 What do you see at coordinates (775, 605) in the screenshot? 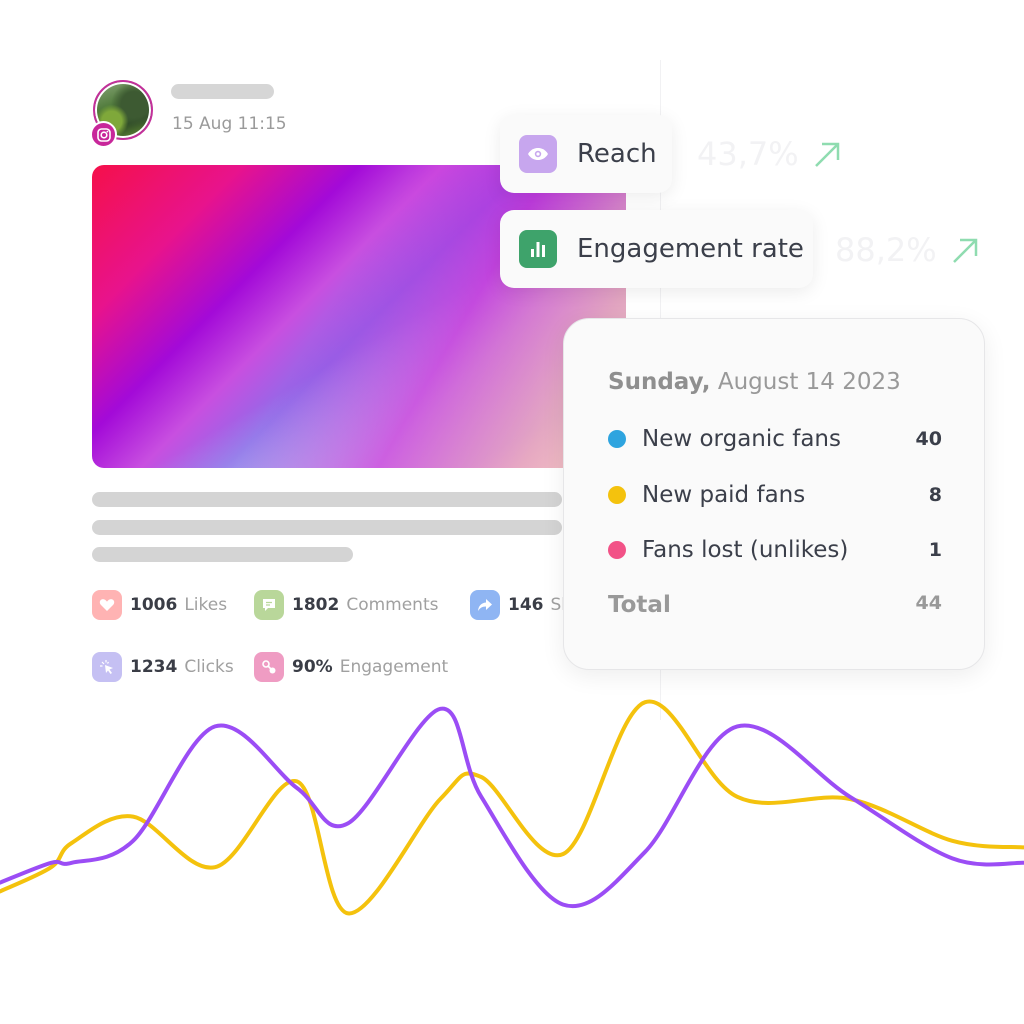
I see `tooltip-total: Total 44` at bounding box center [775, 605].